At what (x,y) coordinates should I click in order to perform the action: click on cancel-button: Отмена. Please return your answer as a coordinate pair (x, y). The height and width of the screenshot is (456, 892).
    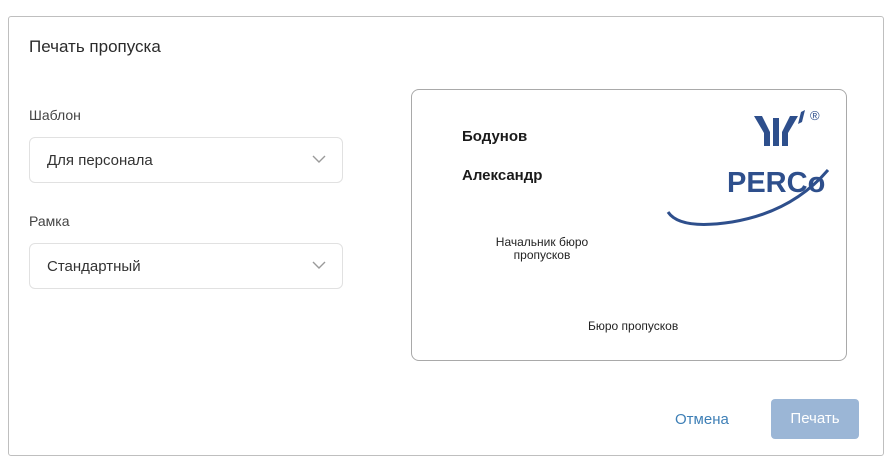
    Looking at the image, I should click on (702, 419).